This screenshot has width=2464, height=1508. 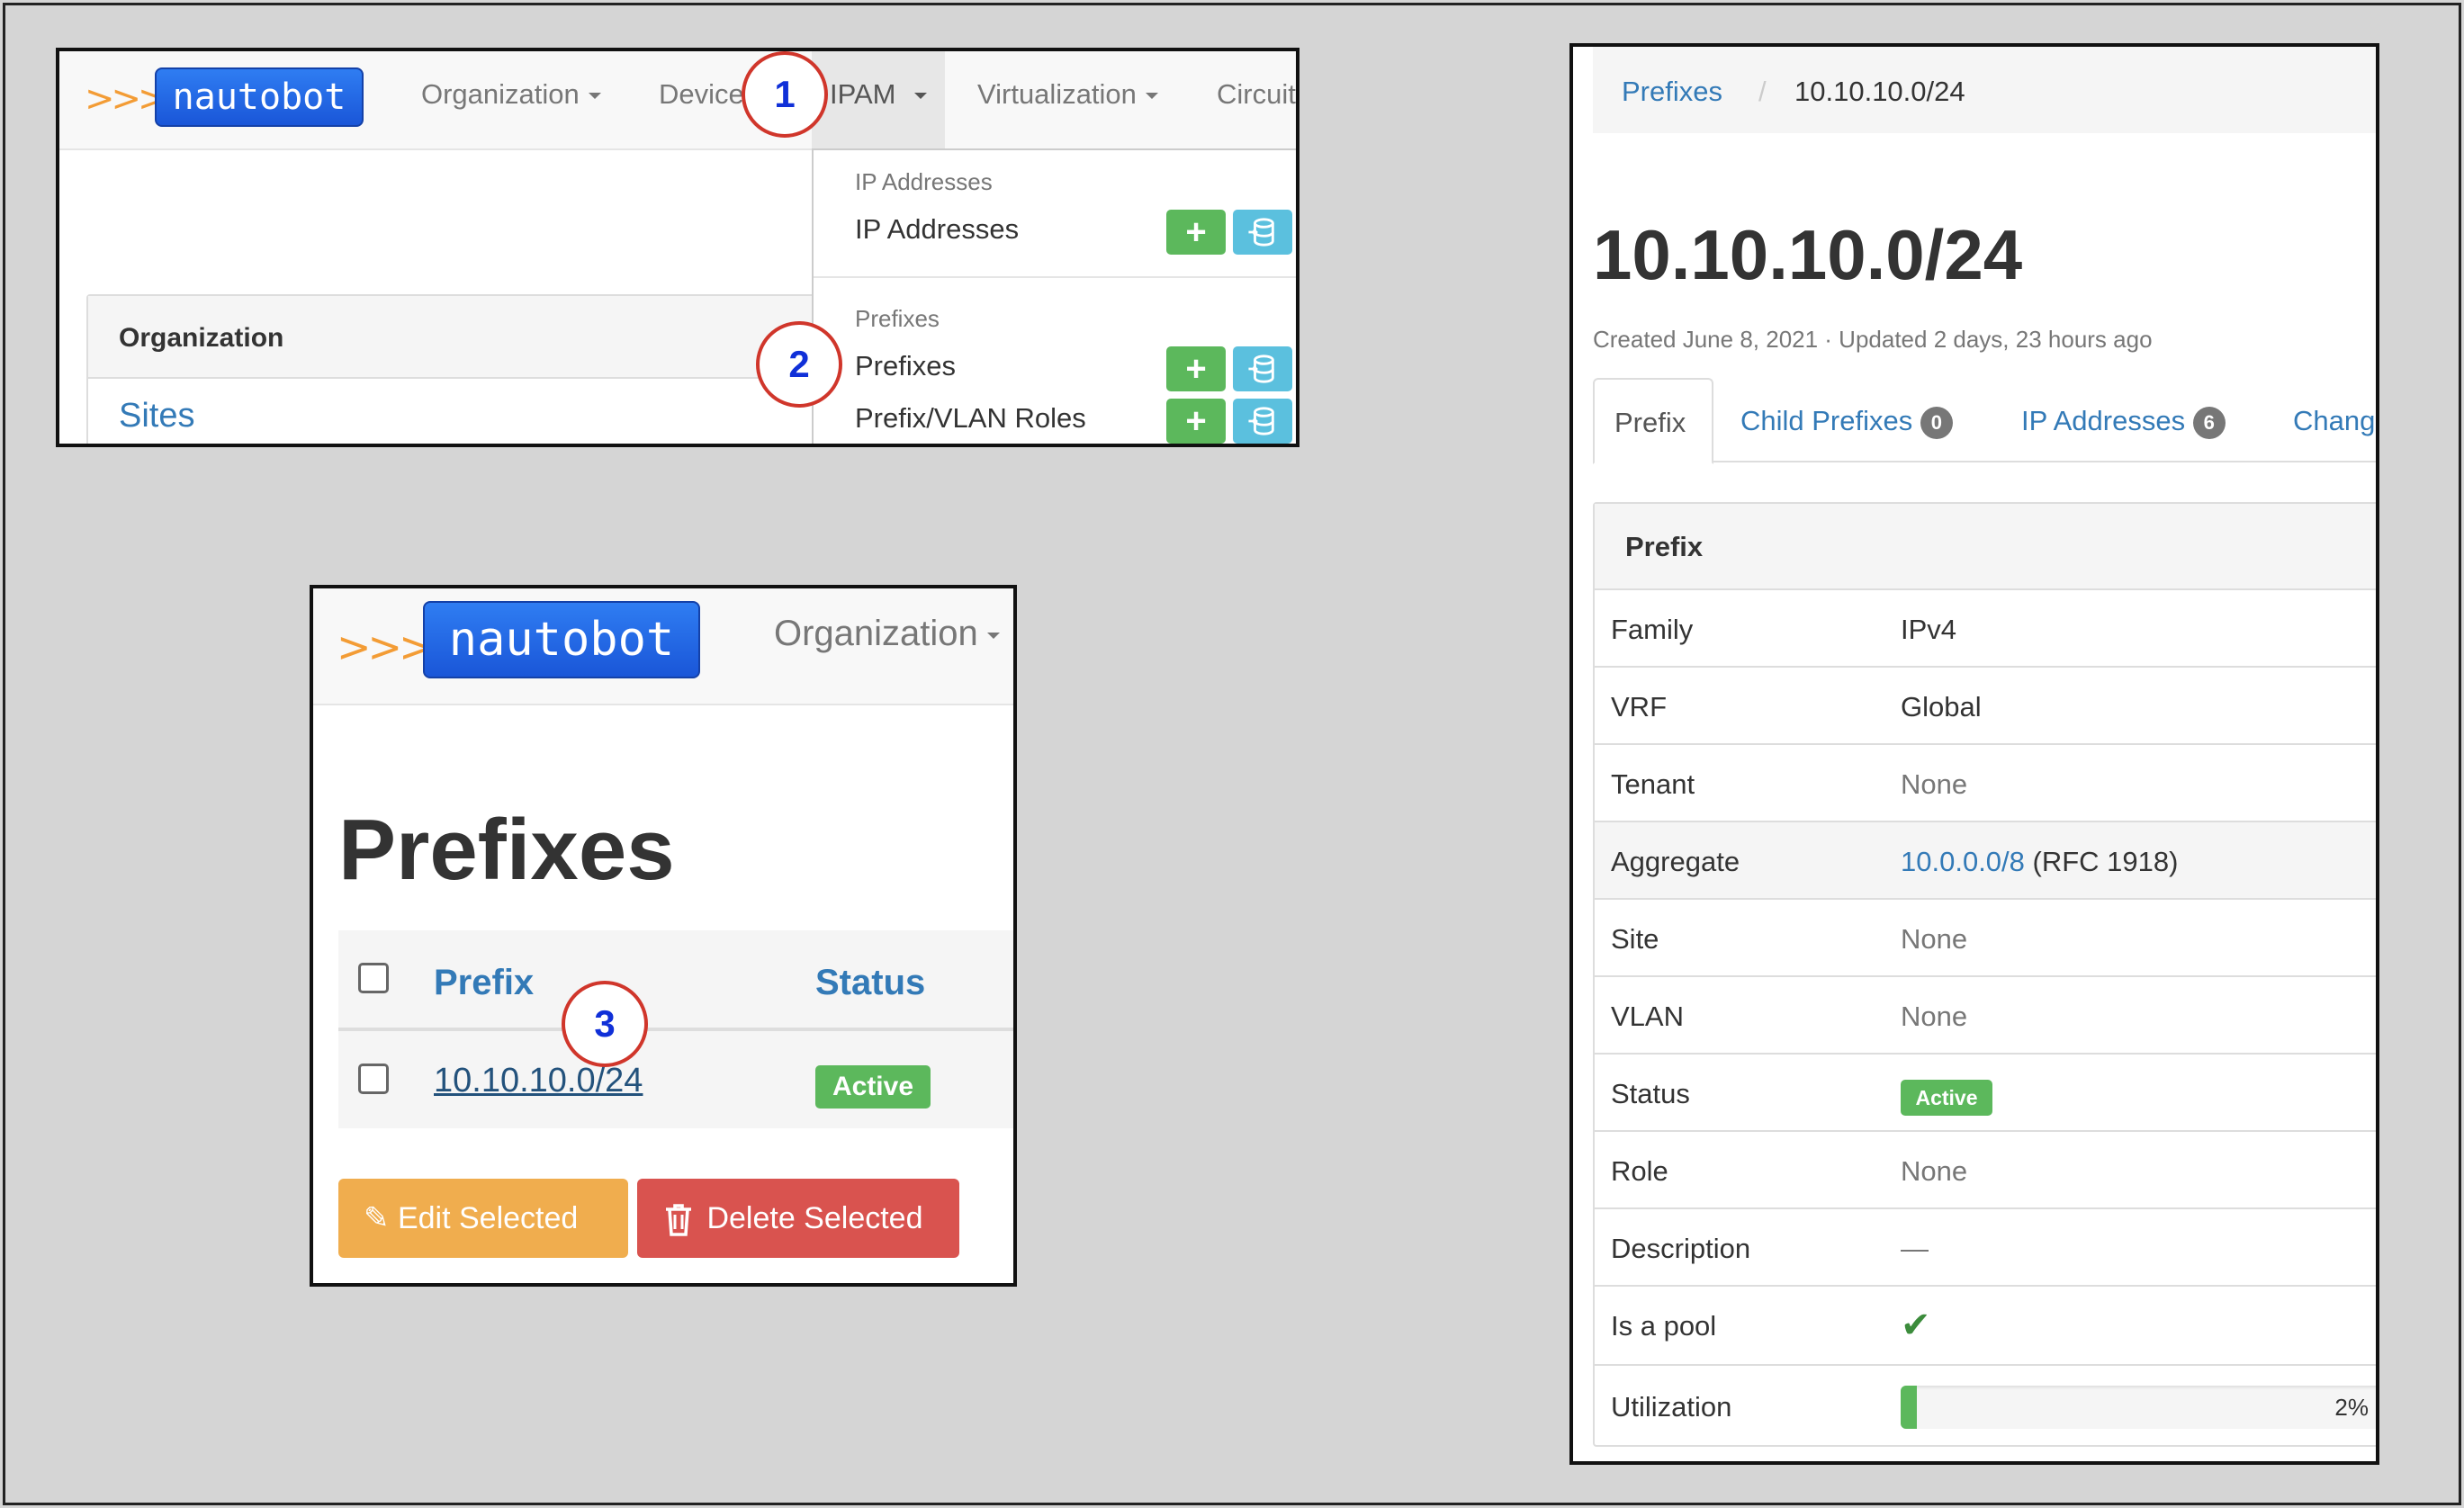 What do you see at coordinates (373, 1079) in the screenshot?
I see `row-checkbox` at bounding box center [373, 1079].